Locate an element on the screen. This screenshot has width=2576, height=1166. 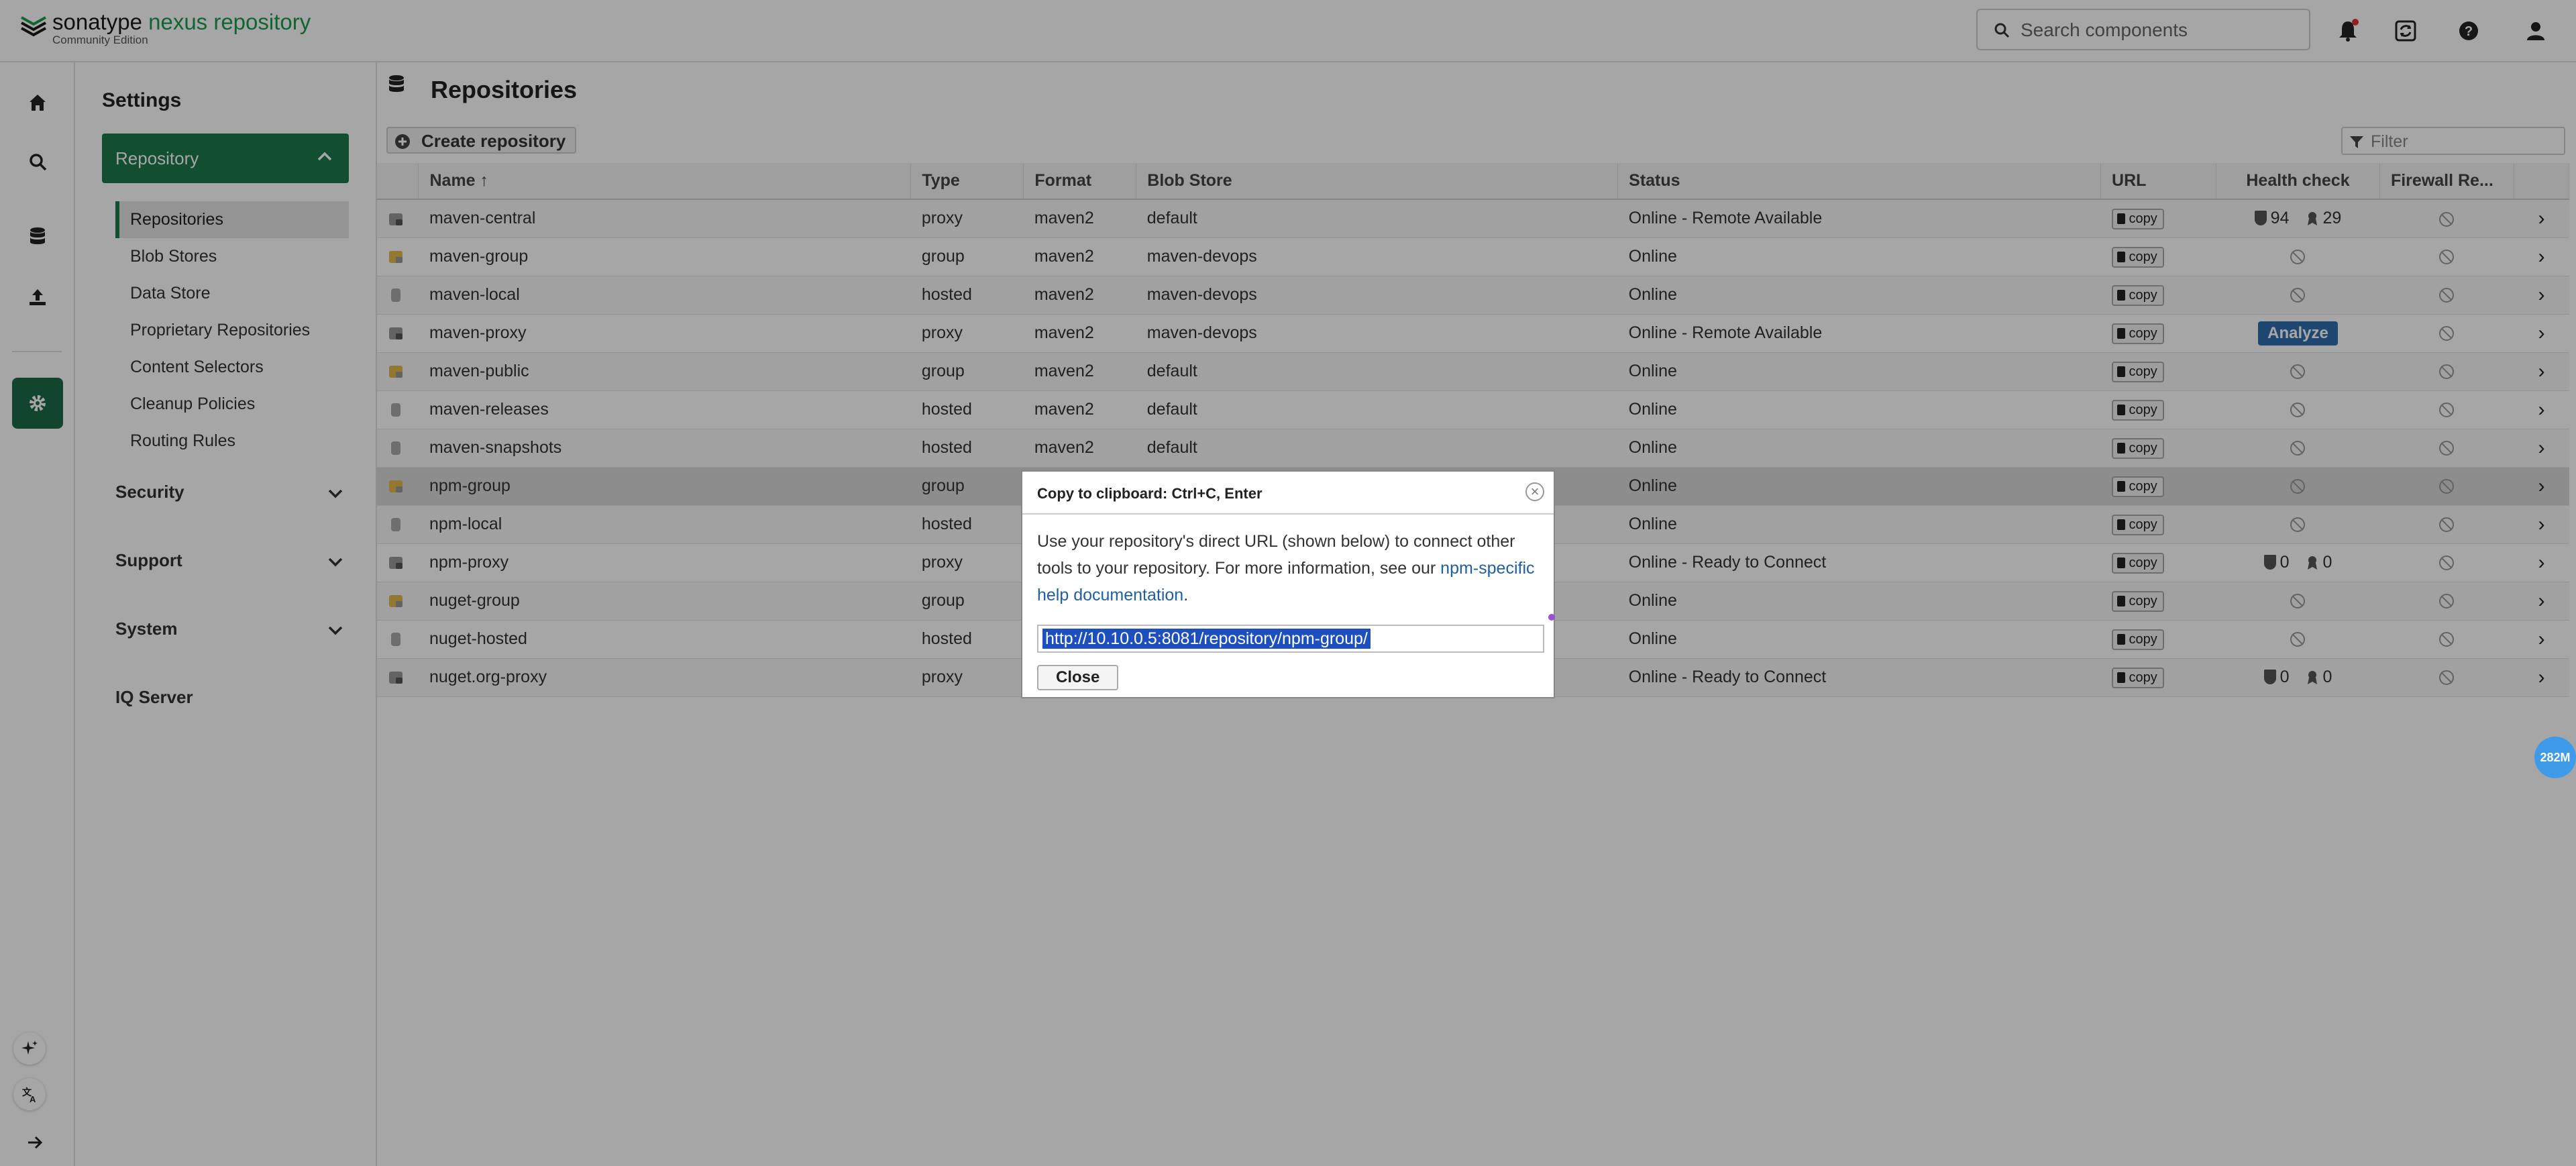
col-health-check-header: Health check is located at coordinates (2298, 181).